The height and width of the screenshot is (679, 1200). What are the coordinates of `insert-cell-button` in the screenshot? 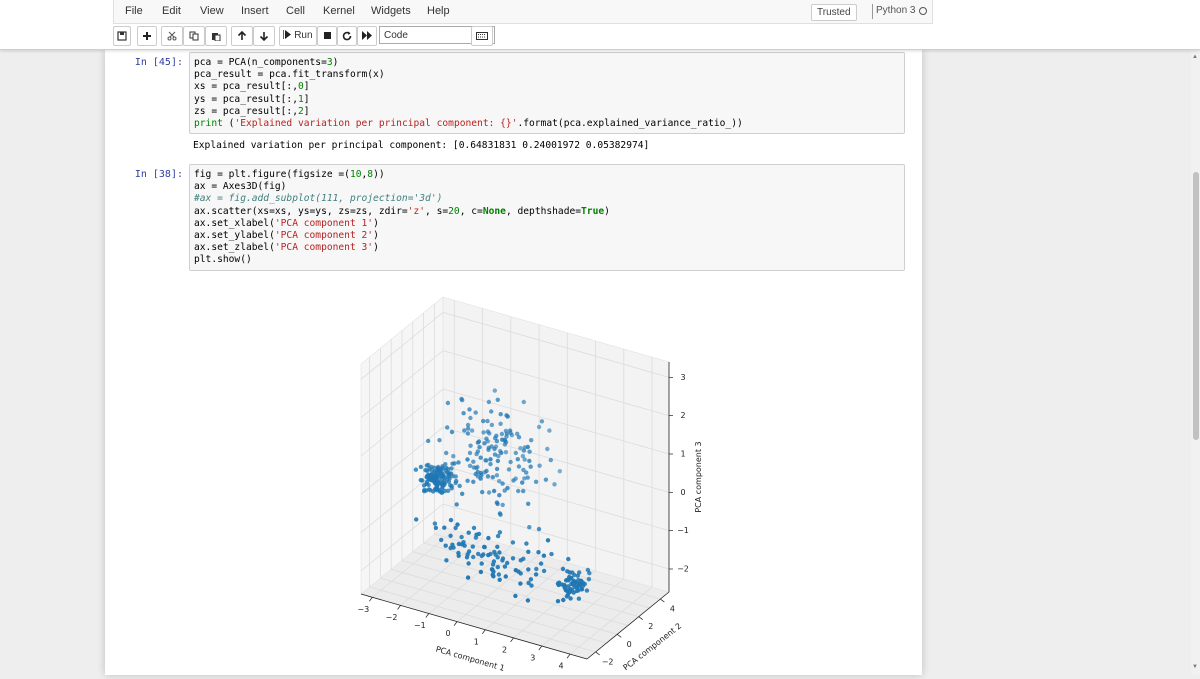 It's located at (147, 36).